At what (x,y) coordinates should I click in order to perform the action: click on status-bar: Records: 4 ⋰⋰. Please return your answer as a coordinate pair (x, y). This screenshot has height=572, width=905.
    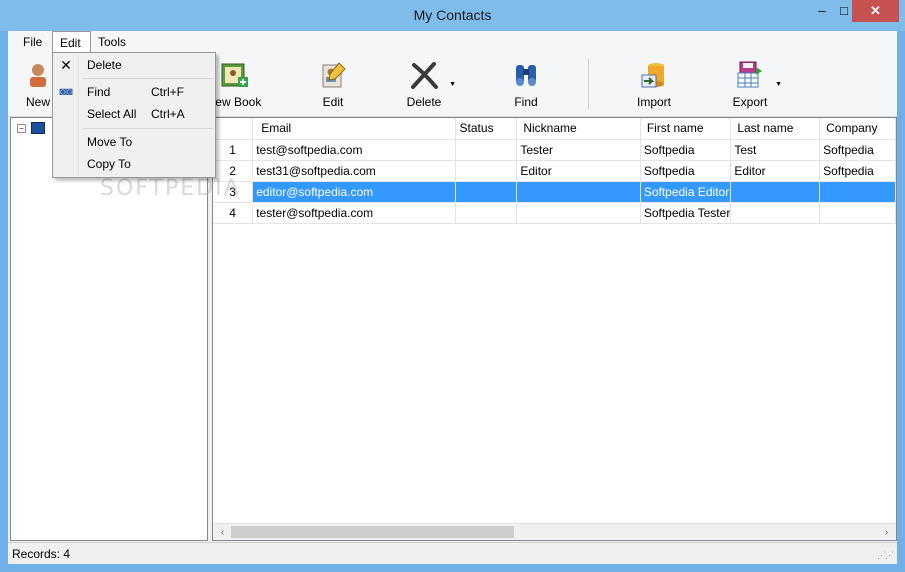
    Looking at the image, I should click on (452, 553).